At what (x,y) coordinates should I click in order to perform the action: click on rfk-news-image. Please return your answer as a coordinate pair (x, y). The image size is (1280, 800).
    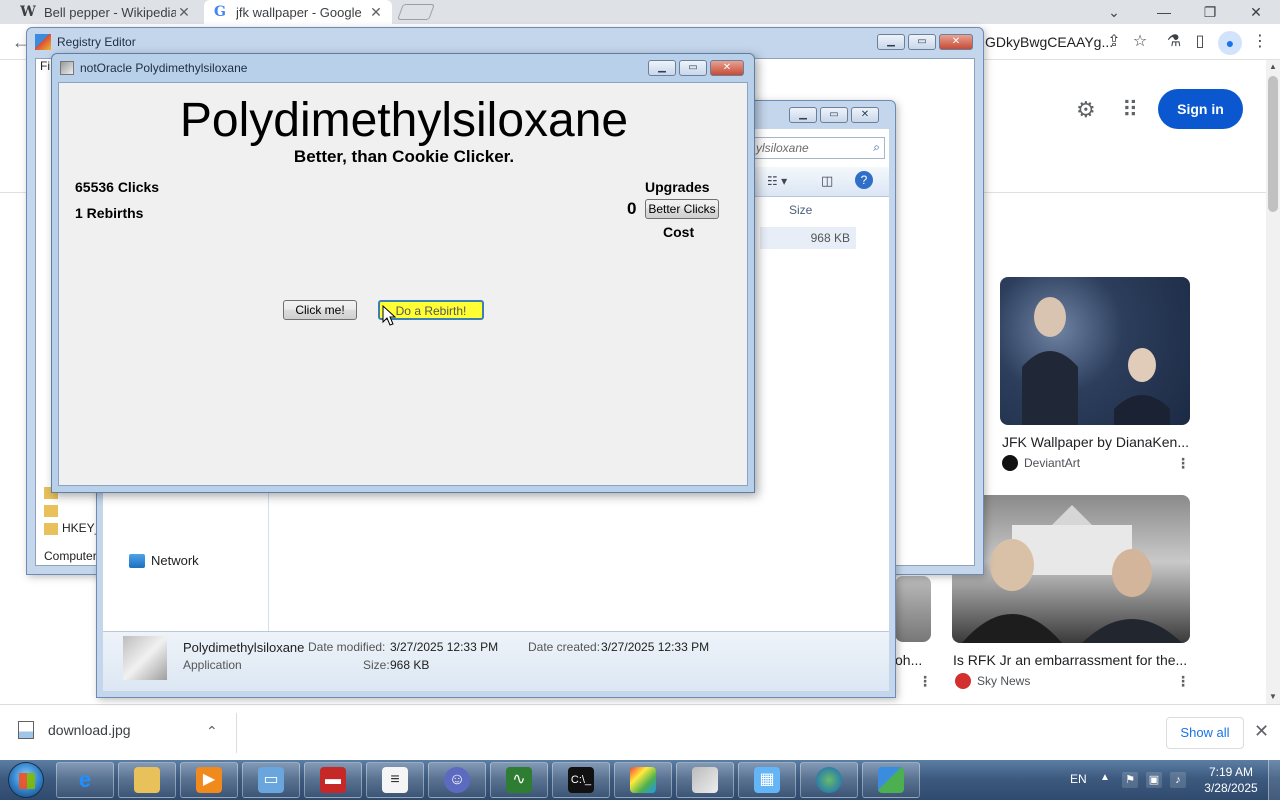
    Looking at the image, I should click on (1071, 569).